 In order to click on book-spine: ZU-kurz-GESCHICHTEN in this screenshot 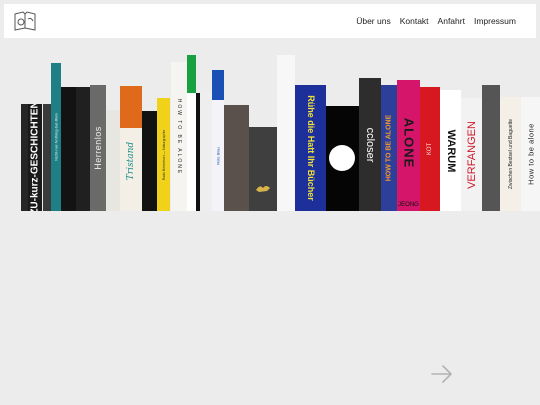, I will do `click(35, 157)`.